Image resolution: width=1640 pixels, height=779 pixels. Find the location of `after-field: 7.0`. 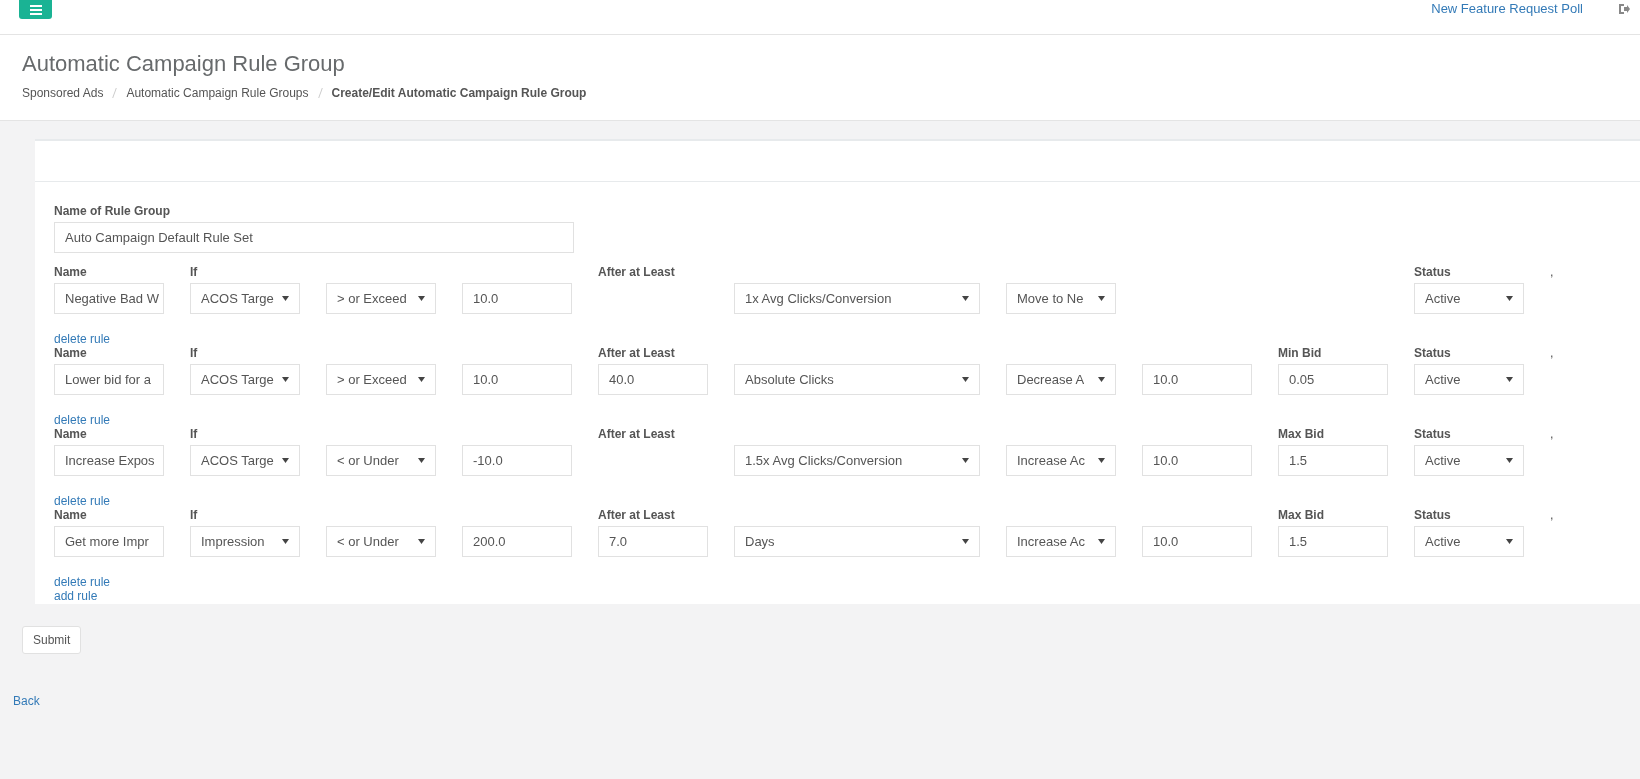

after-field: 7.0 is located at coordinates (653, 541).